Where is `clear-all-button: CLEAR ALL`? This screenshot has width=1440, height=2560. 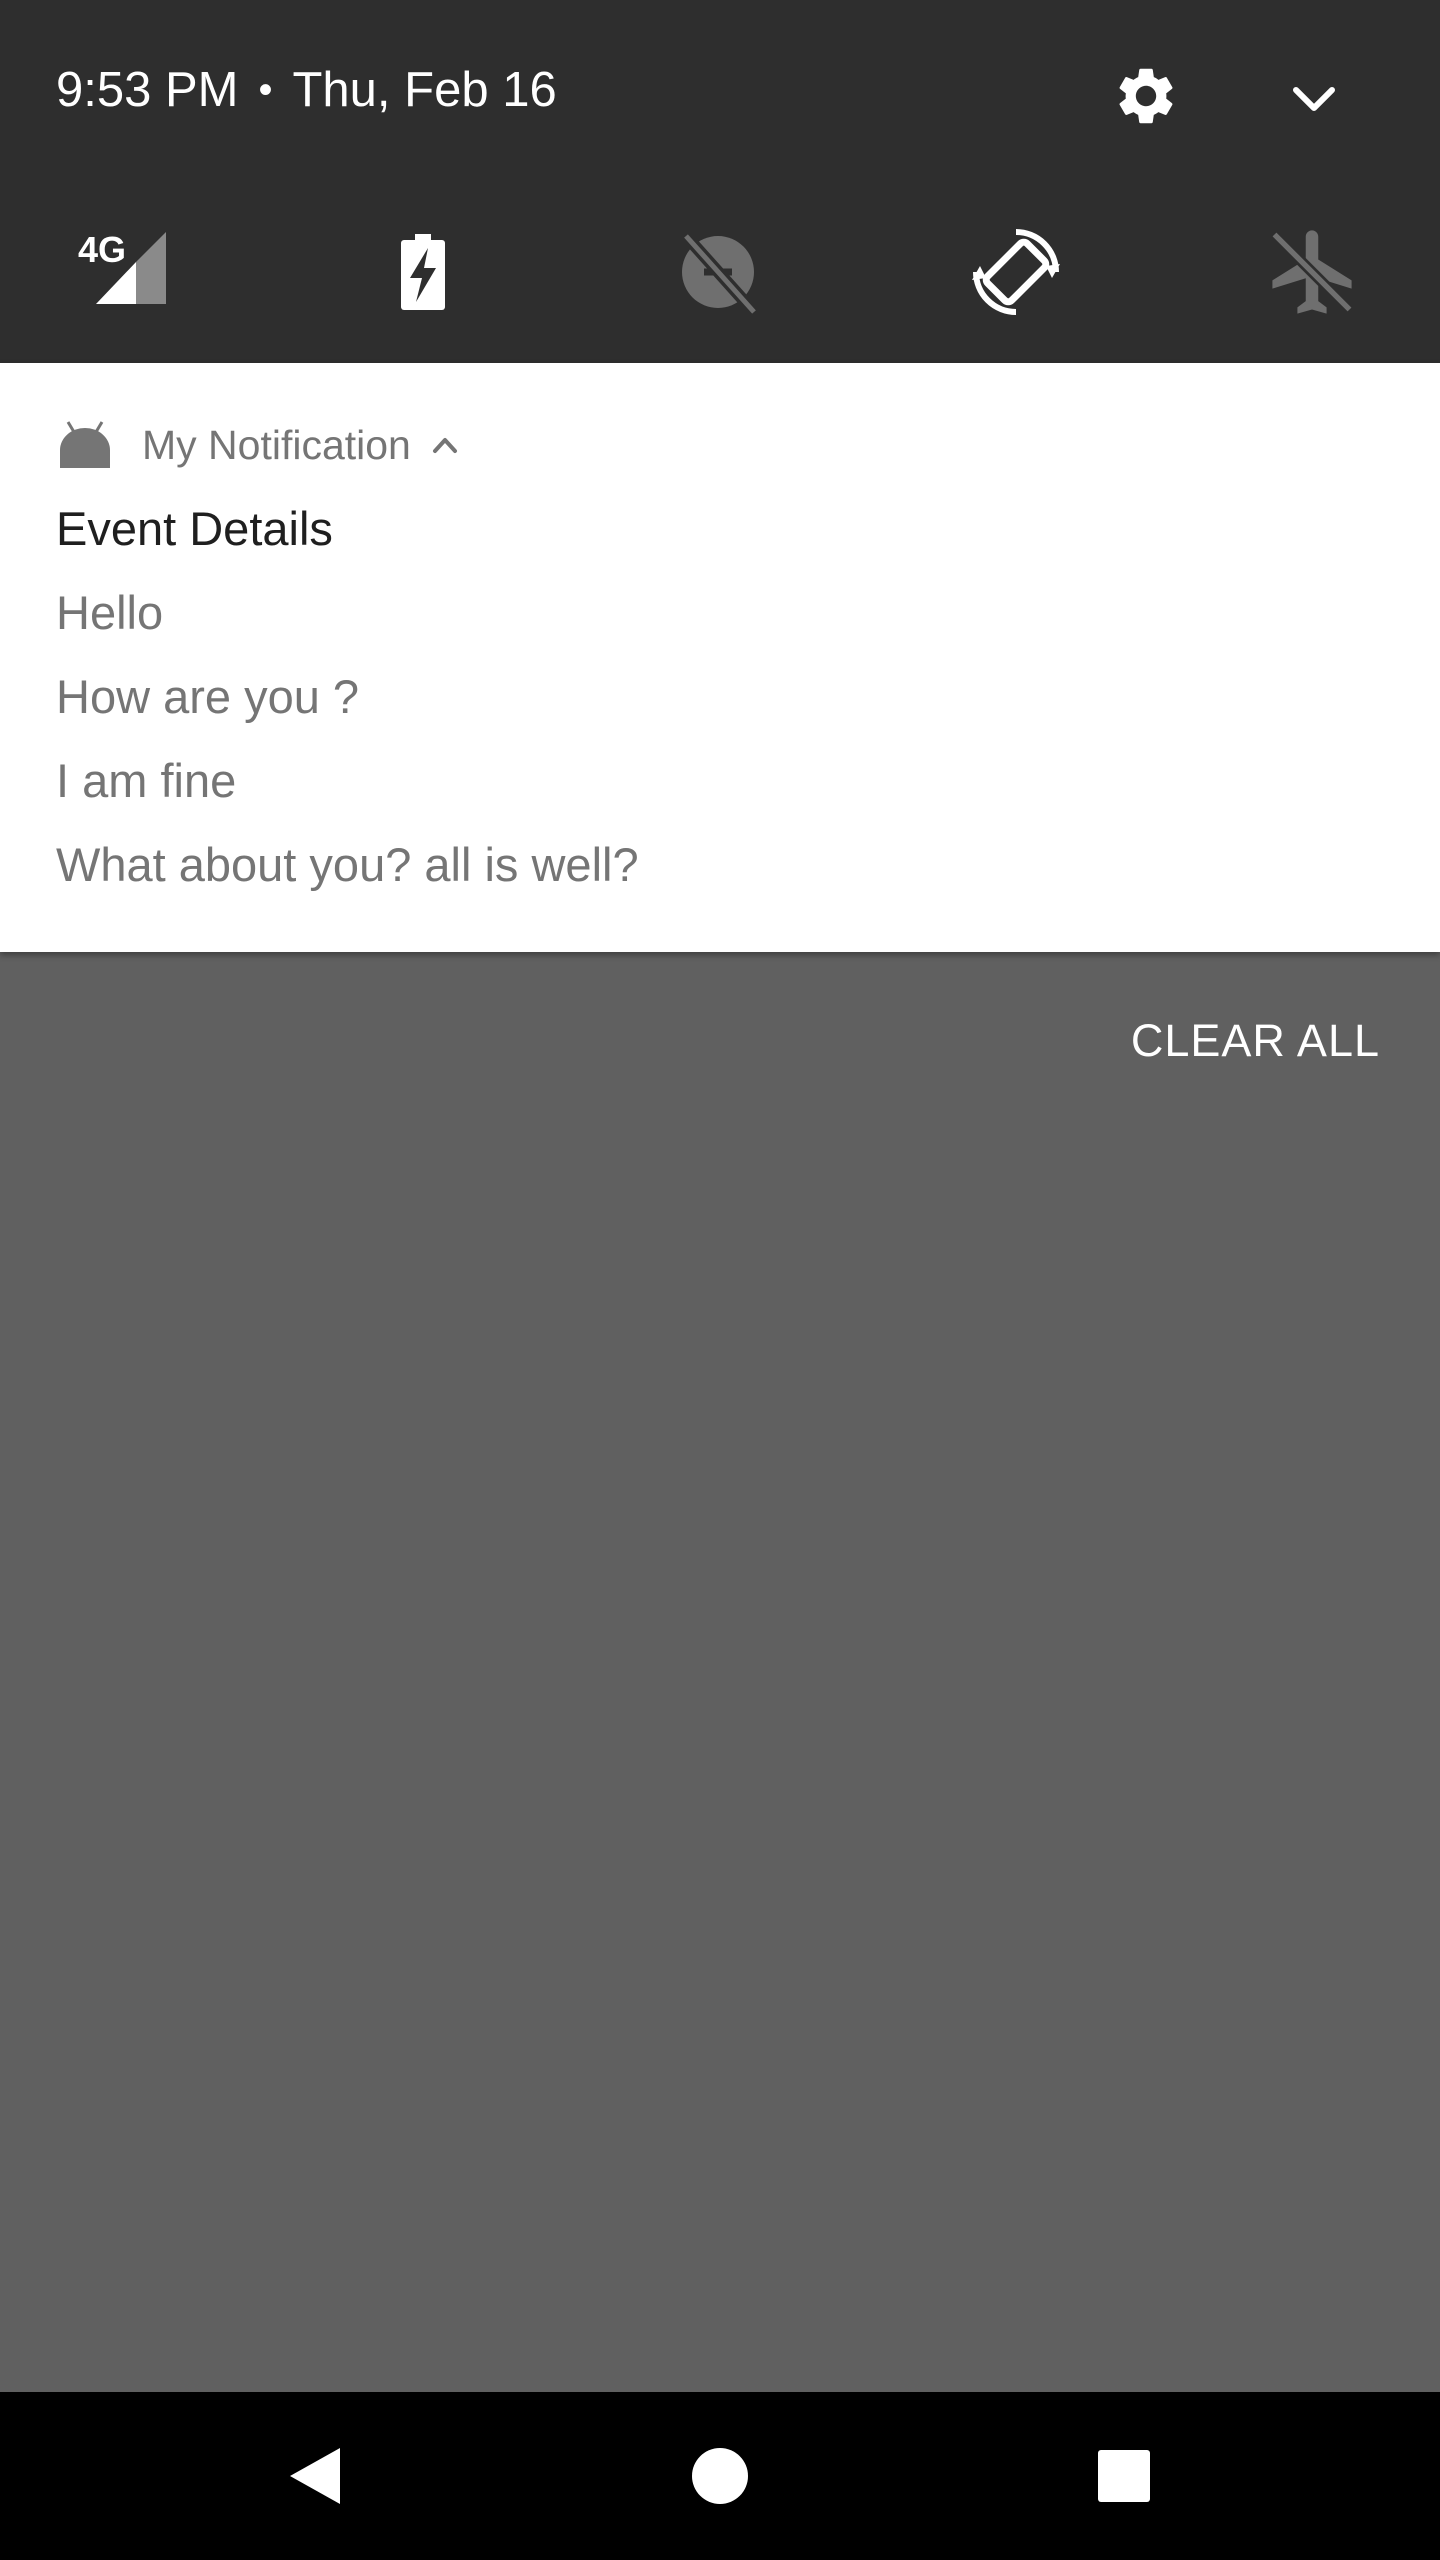 clear-all-button: CLEAR ALL is located at coordinates (1240, 1041).